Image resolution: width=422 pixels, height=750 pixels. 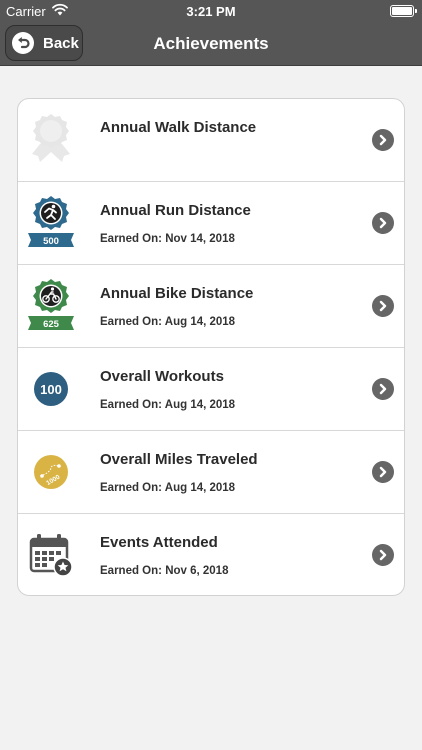 I want to click on achievement-title: Annual Walk Distance, so click(x=178, y=127).